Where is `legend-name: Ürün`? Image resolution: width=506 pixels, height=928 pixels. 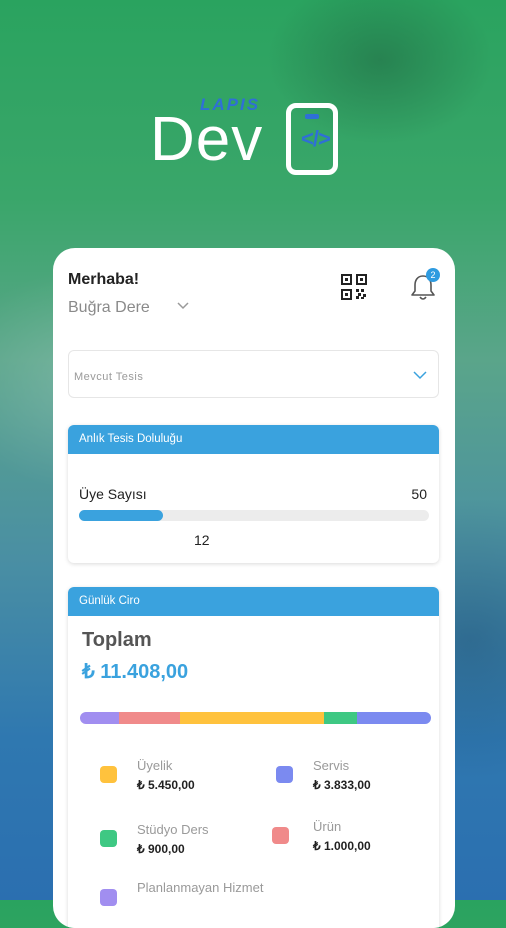 legend-name: Ürün is located at coordinates (327, 826).